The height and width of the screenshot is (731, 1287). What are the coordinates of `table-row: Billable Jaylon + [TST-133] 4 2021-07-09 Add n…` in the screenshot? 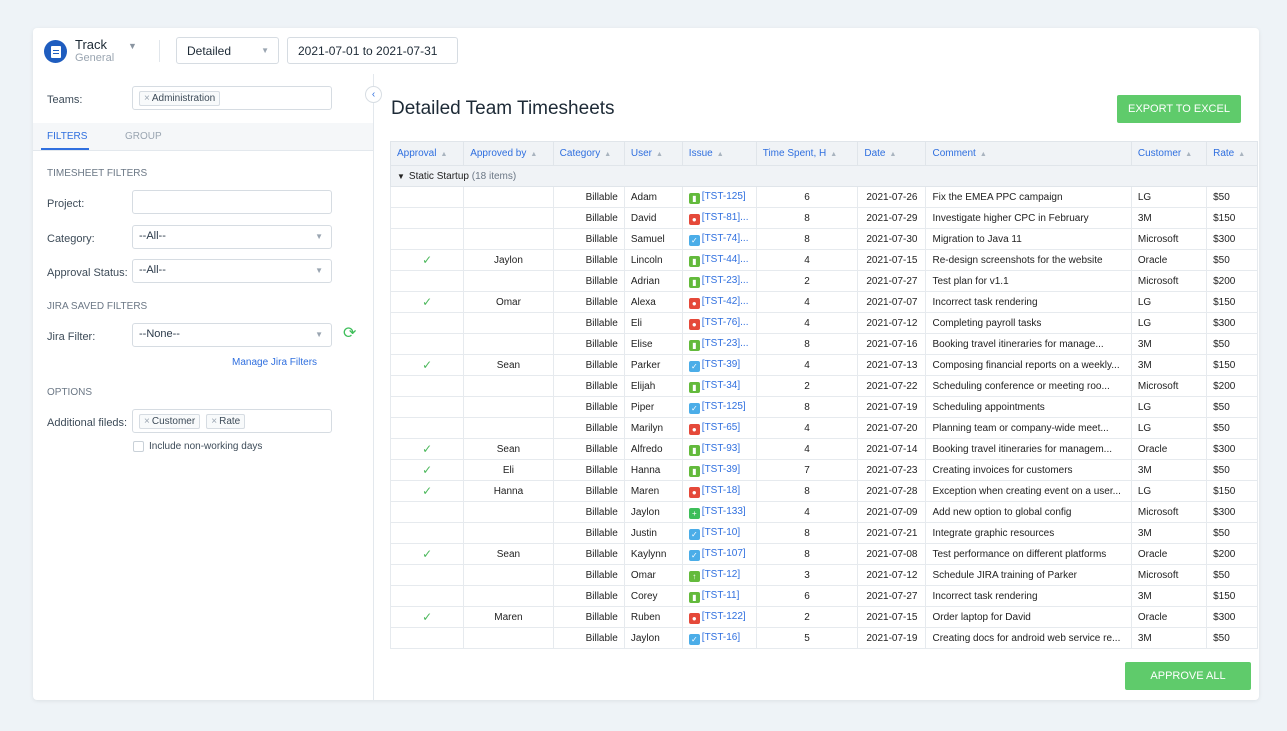 It's located at (823, 512).